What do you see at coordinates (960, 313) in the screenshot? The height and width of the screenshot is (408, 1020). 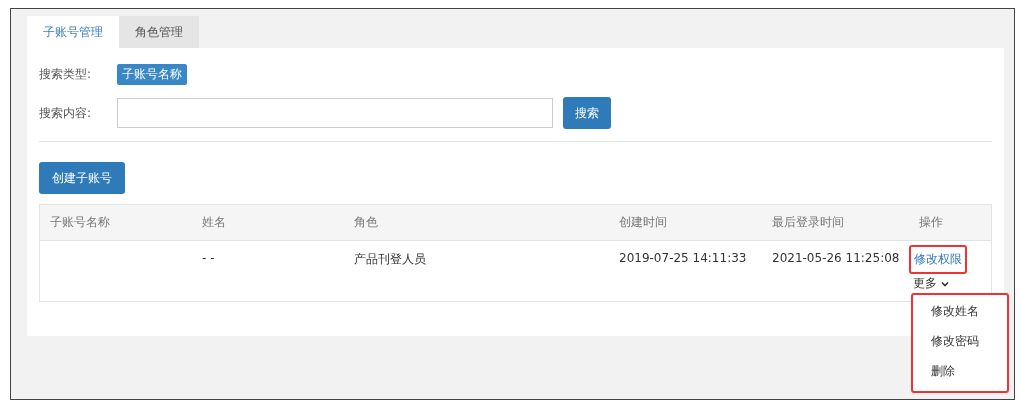 I see `menu-item: 修改姓名` at bounding box center [960, 313].